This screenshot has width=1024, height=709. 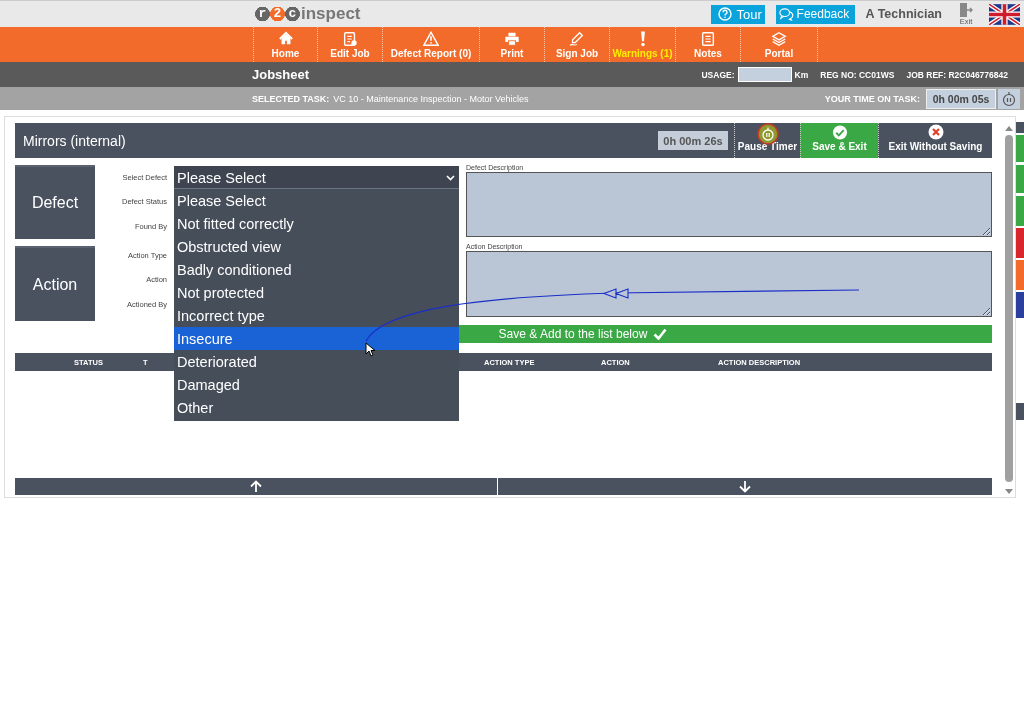 I want to click on defect-select: Please Select, so click(x=316, y=177).